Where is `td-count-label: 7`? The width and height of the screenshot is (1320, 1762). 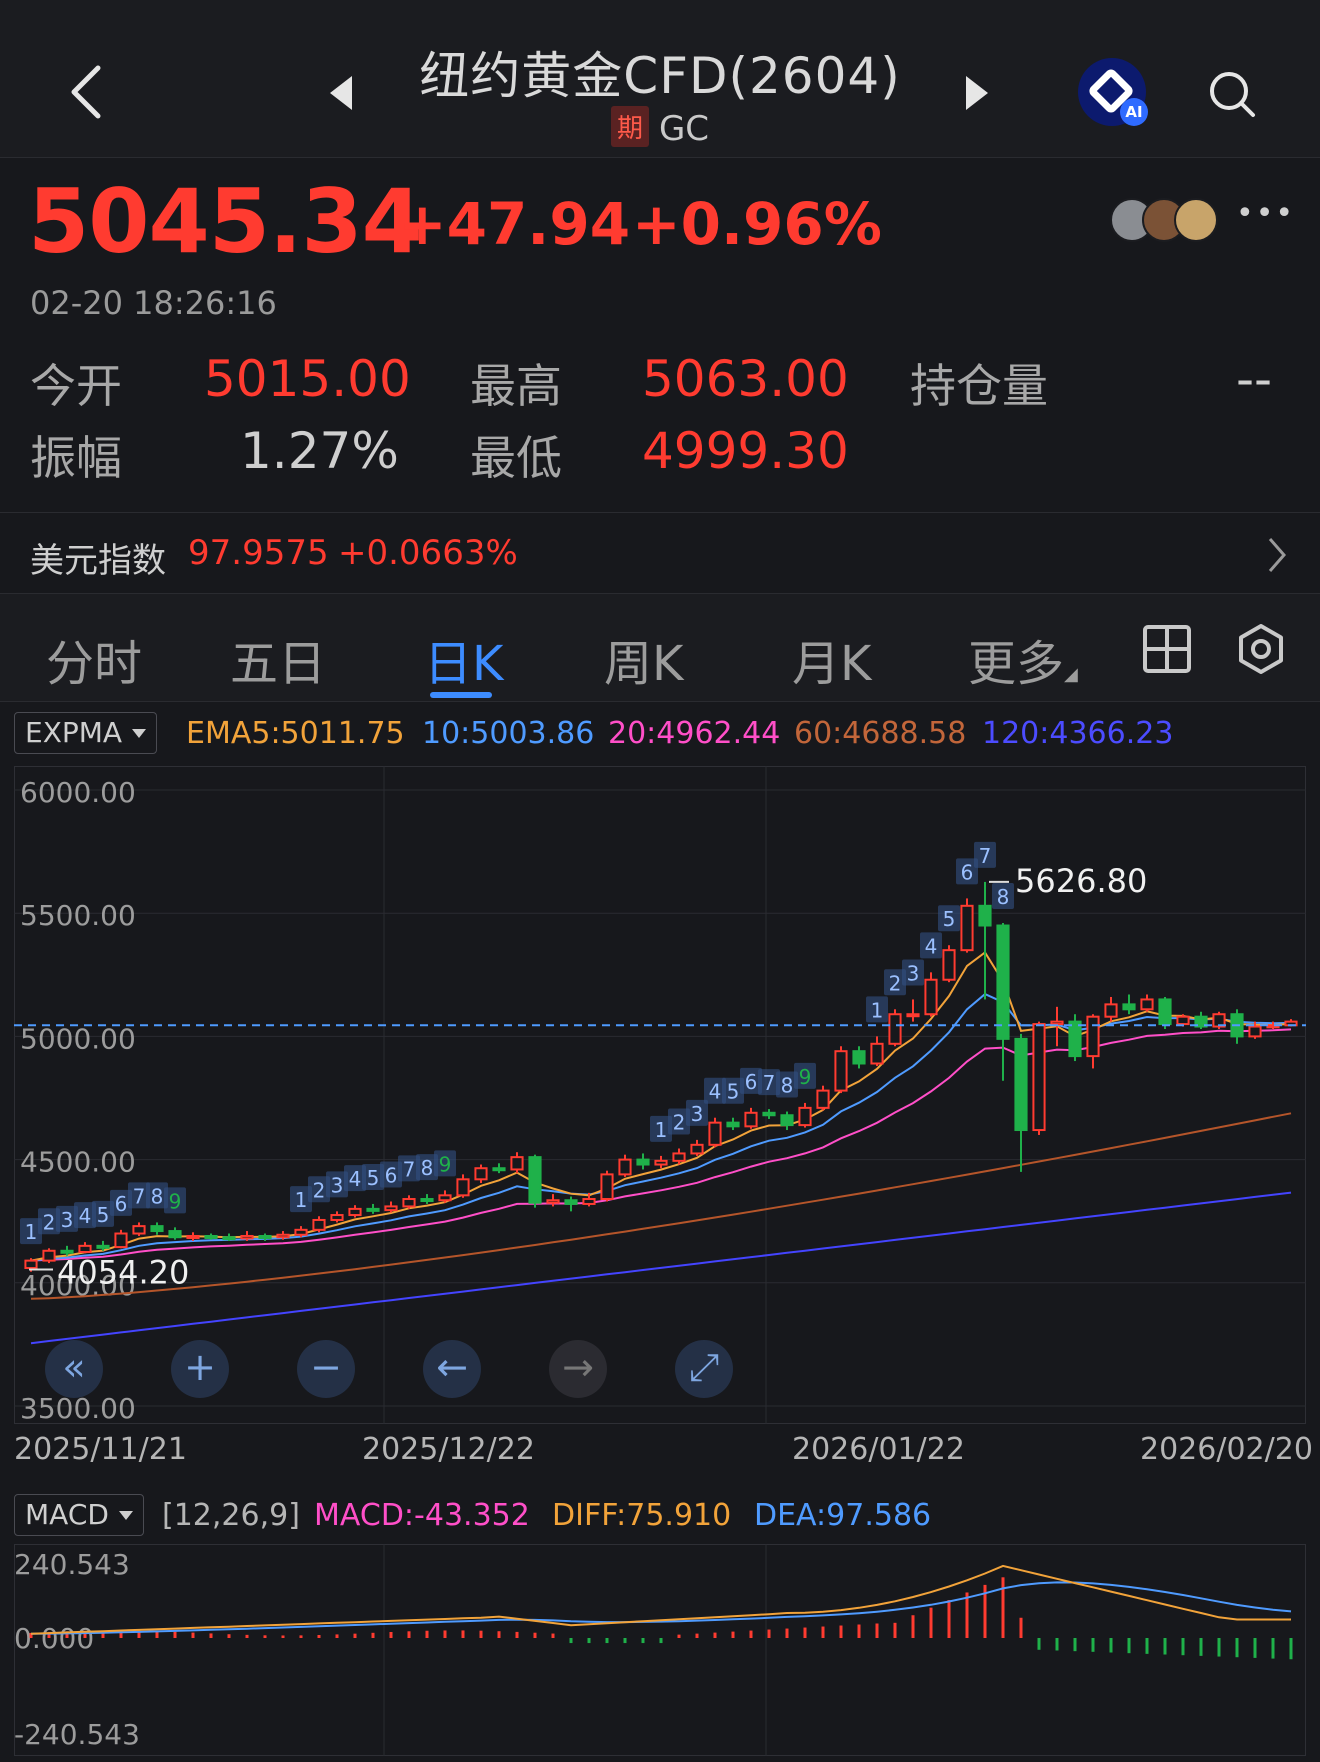 td-count-label: 7 is located at coordinates (769, 1083).